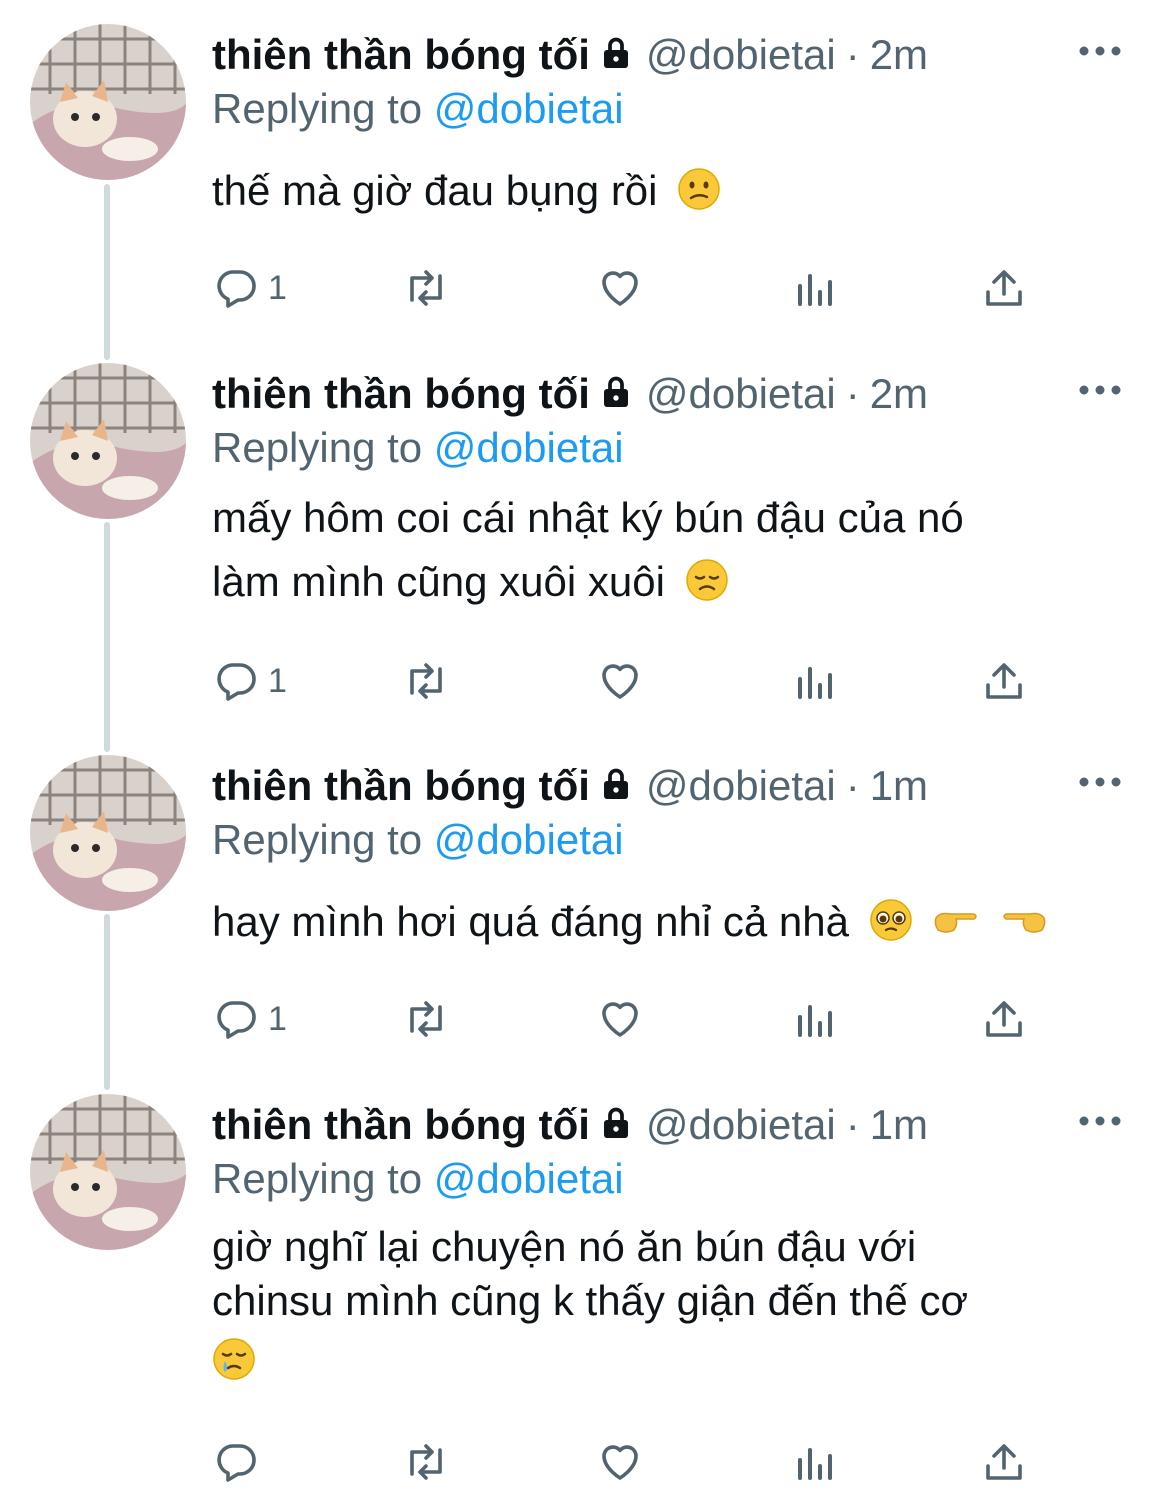  Describe the element at coordinates (956, 922) in the screenshot. I see `pointing-right-emoji` at that location.